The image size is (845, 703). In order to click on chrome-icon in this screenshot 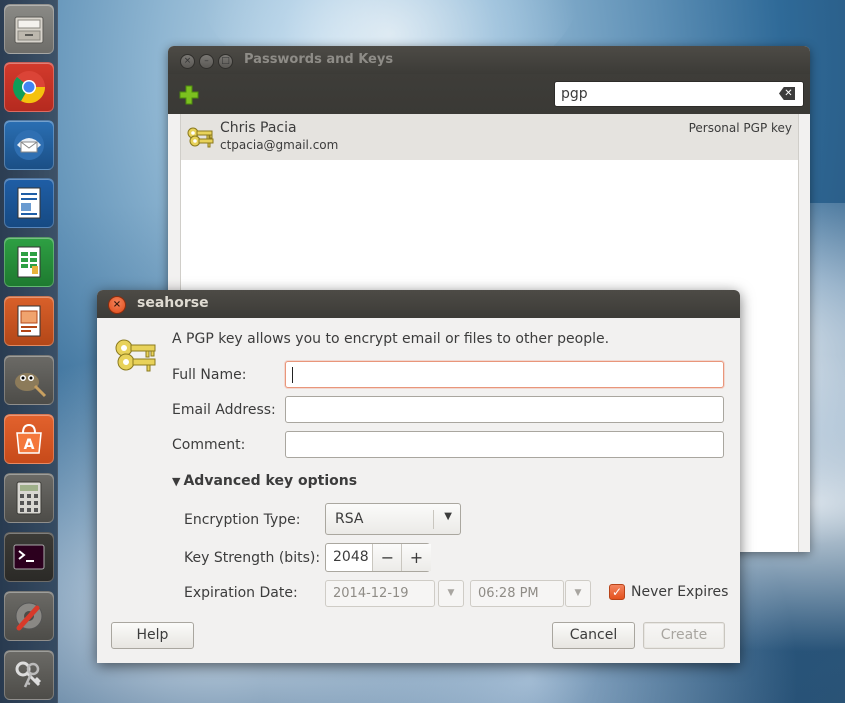, I will do `click(29, 87)`.